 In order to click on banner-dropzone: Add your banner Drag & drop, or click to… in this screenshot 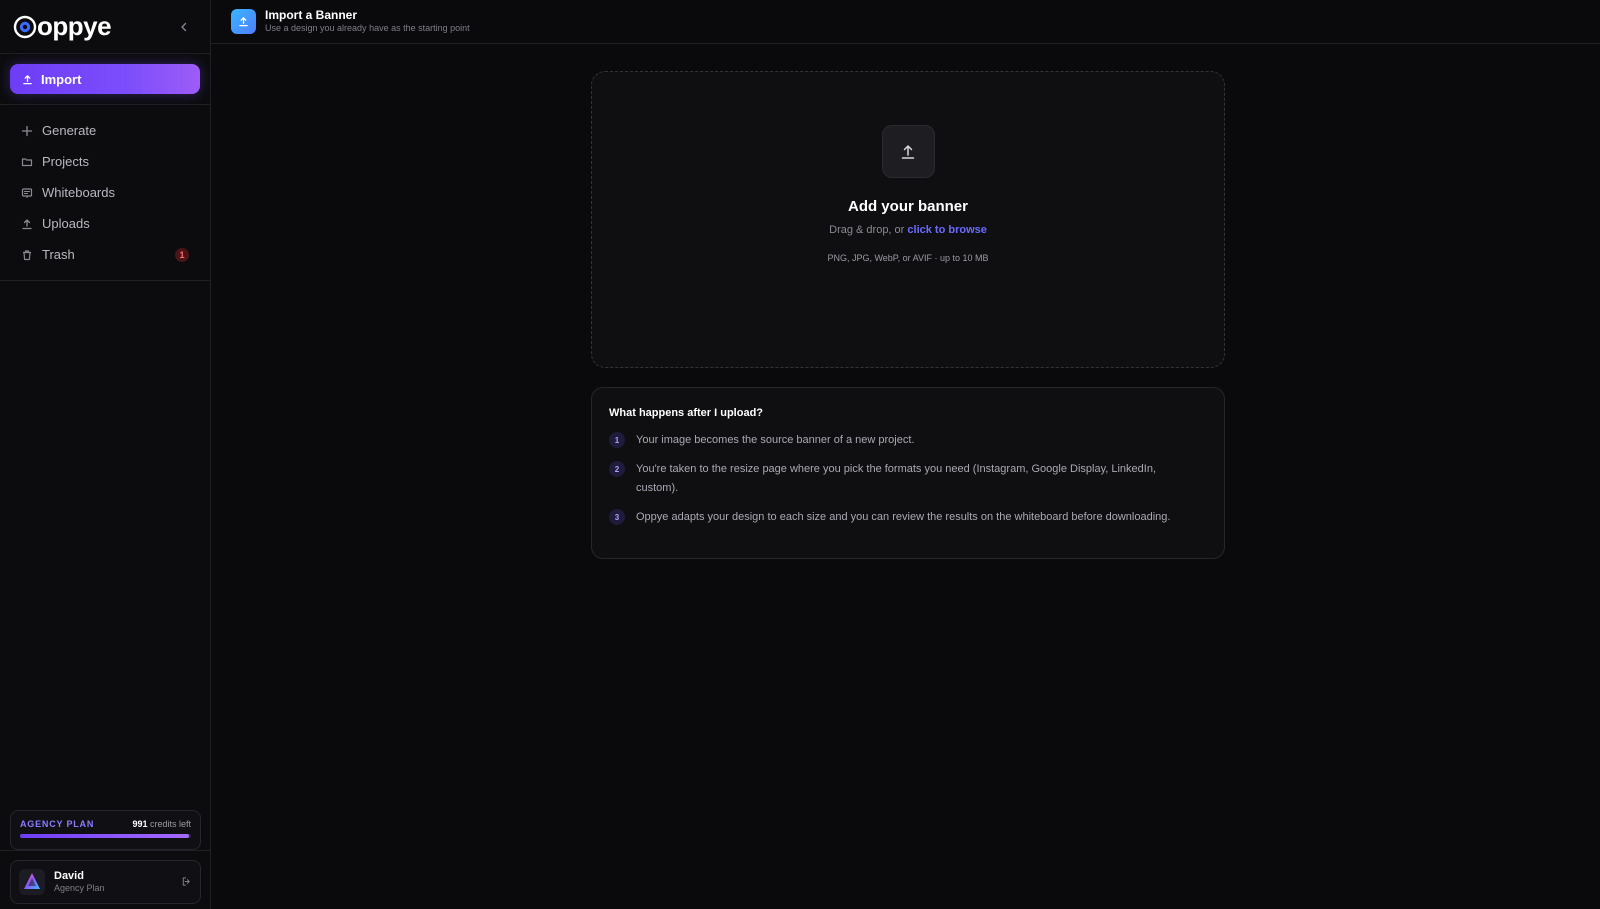, I will do `click(908, 219)`.